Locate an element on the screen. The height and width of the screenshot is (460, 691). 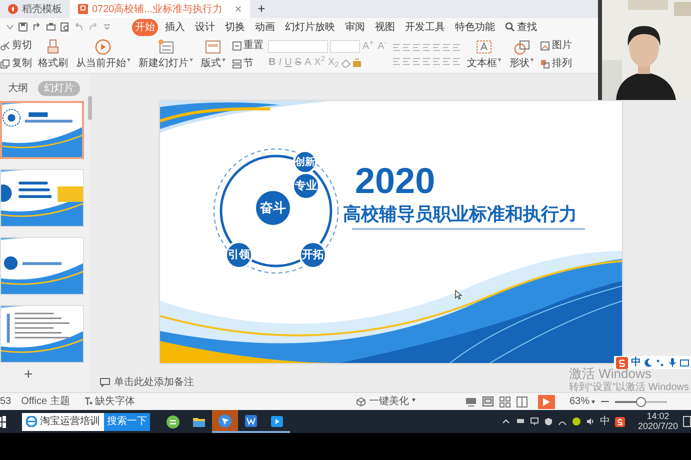
chevron-up-icon is located at coordinates (506, 421).